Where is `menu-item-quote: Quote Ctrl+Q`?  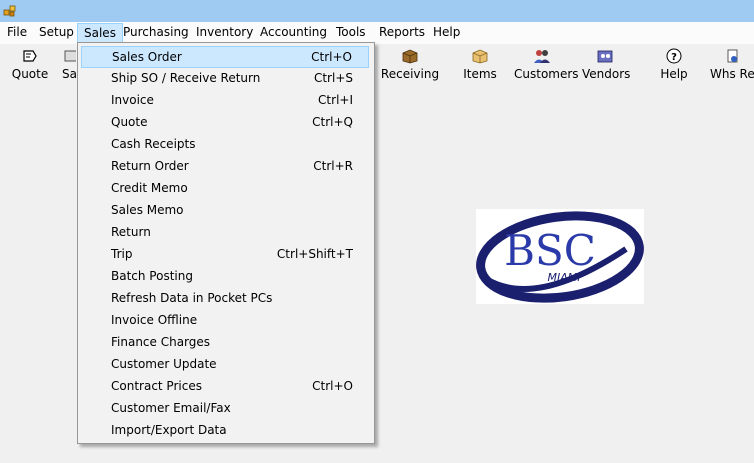
menu-item-quote: Quote Ctrl+Q is located at coordinates (225, 123).